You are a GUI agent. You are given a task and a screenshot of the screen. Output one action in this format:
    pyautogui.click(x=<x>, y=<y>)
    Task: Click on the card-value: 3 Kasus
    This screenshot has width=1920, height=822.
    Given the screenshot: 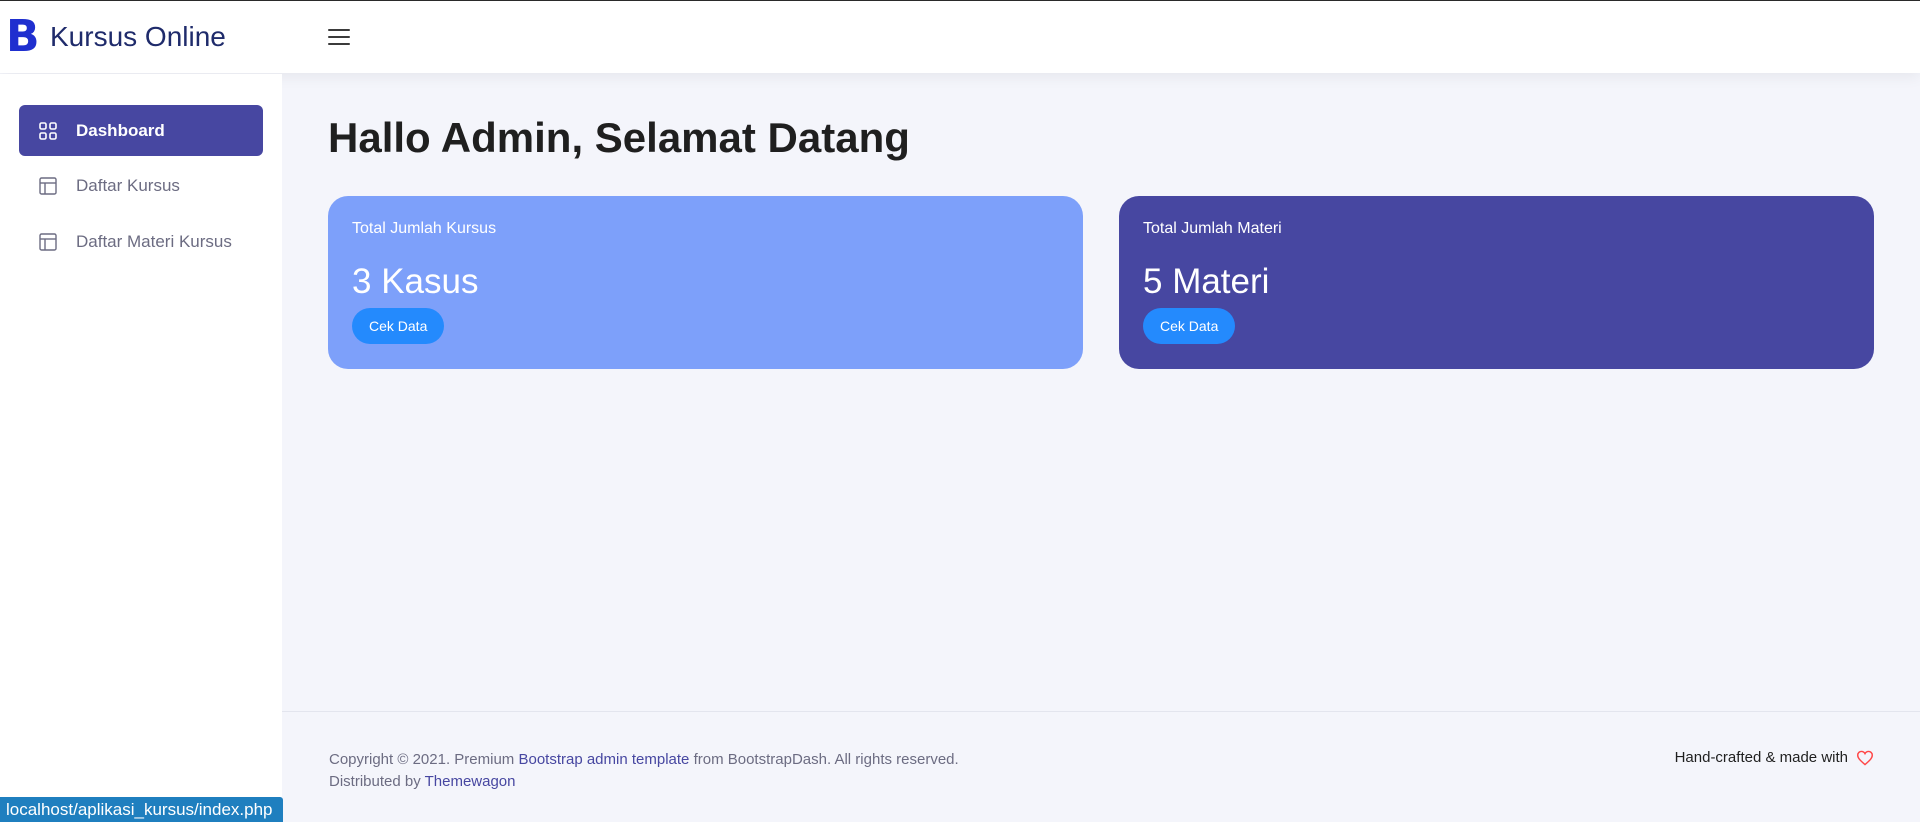 What is the action you would take?
    pyautogui.click(x=415, y=281)
    